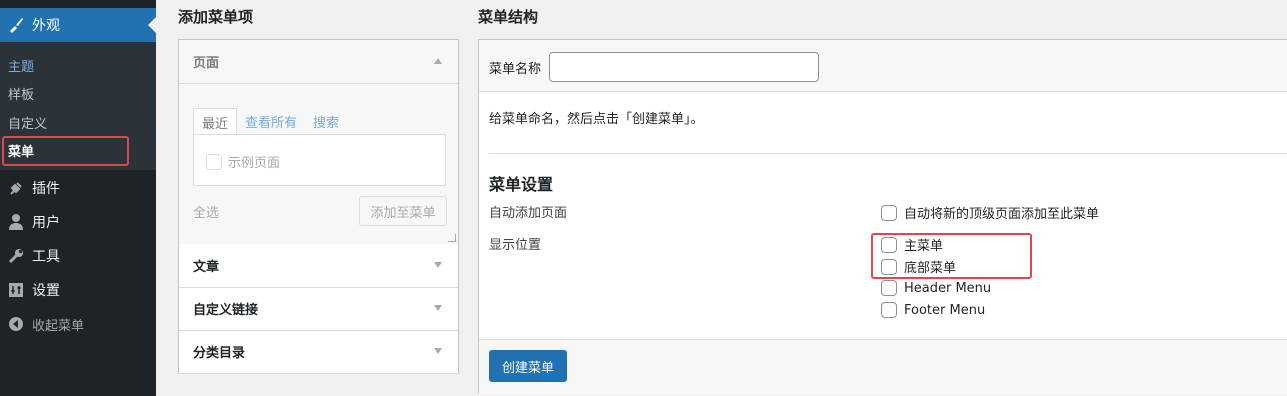 Image resolution: width=1287 pixels, height=396 pixels. What do you see at coordinates (214, 161) in the screenshot?
I see `page-checkbox` at bounding box center [214, 161].